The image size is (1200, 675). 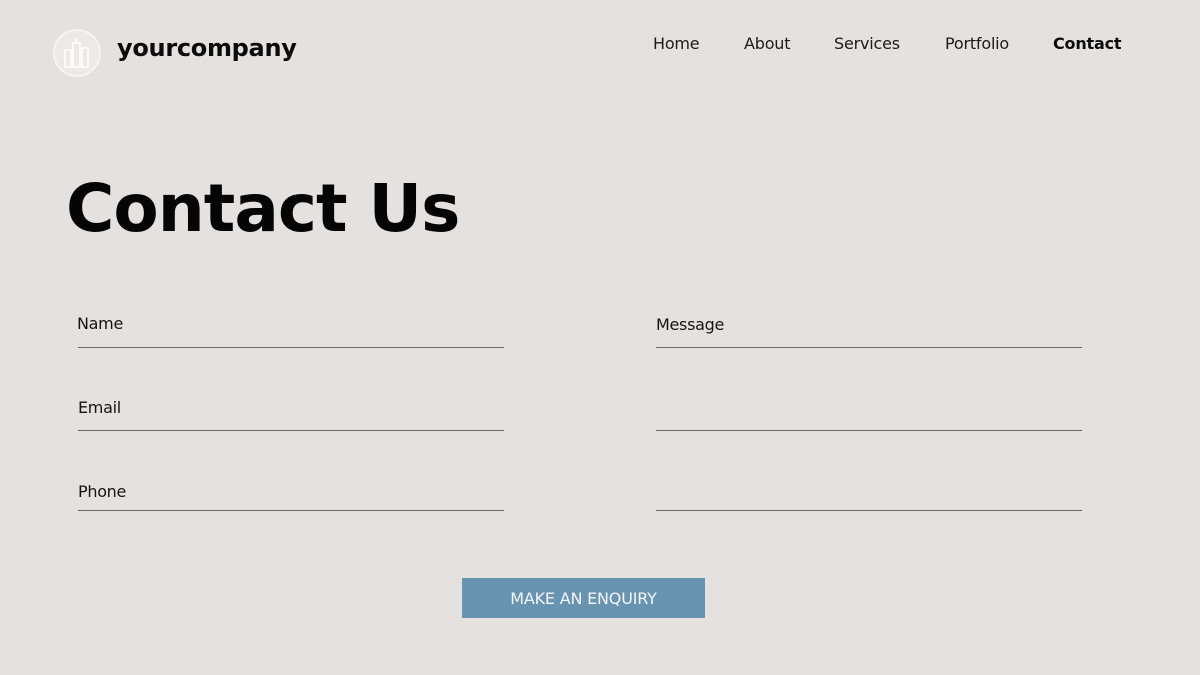 I want to click on name-input, so click(x=291, y=335).